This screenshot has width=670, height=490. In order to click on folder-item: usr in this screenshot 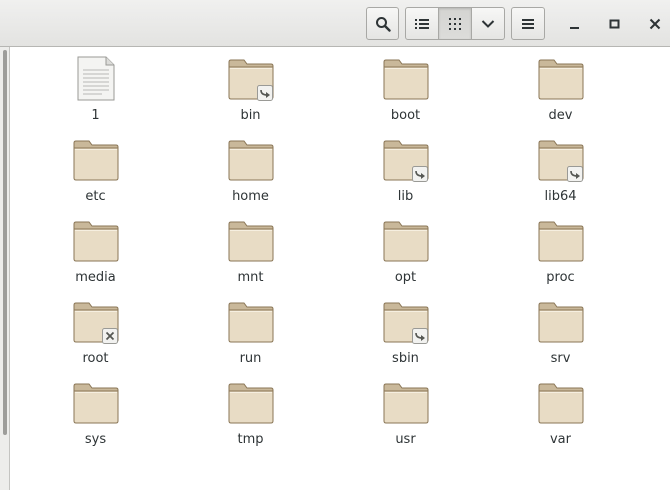, I will do `click(405, 419)`.